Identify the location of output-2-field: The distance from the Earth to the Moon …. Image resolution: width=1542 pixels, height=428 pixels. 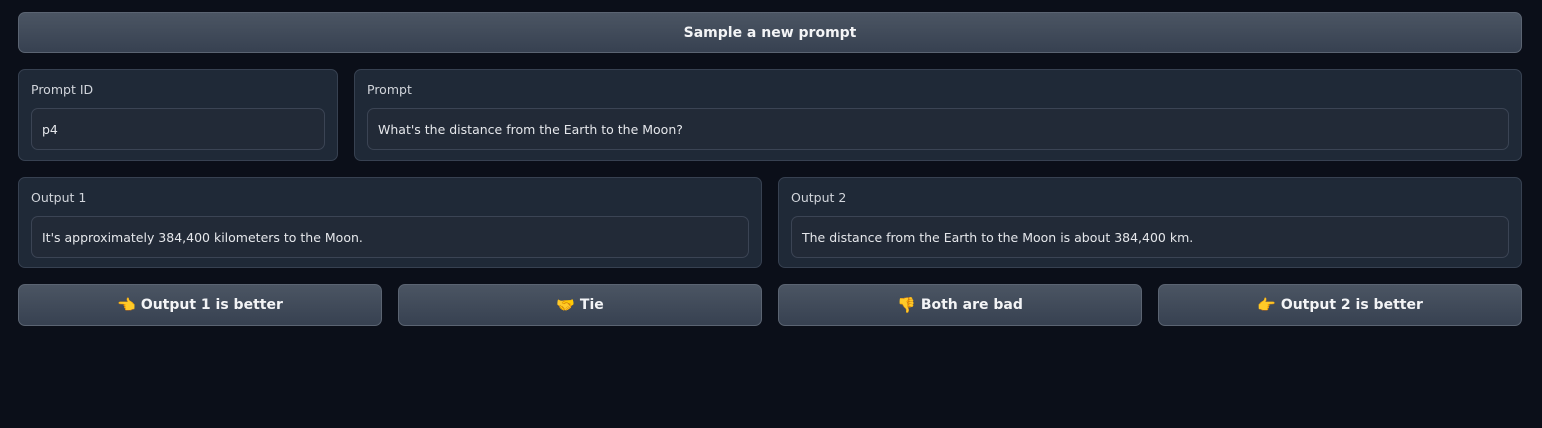
(1150, 237).